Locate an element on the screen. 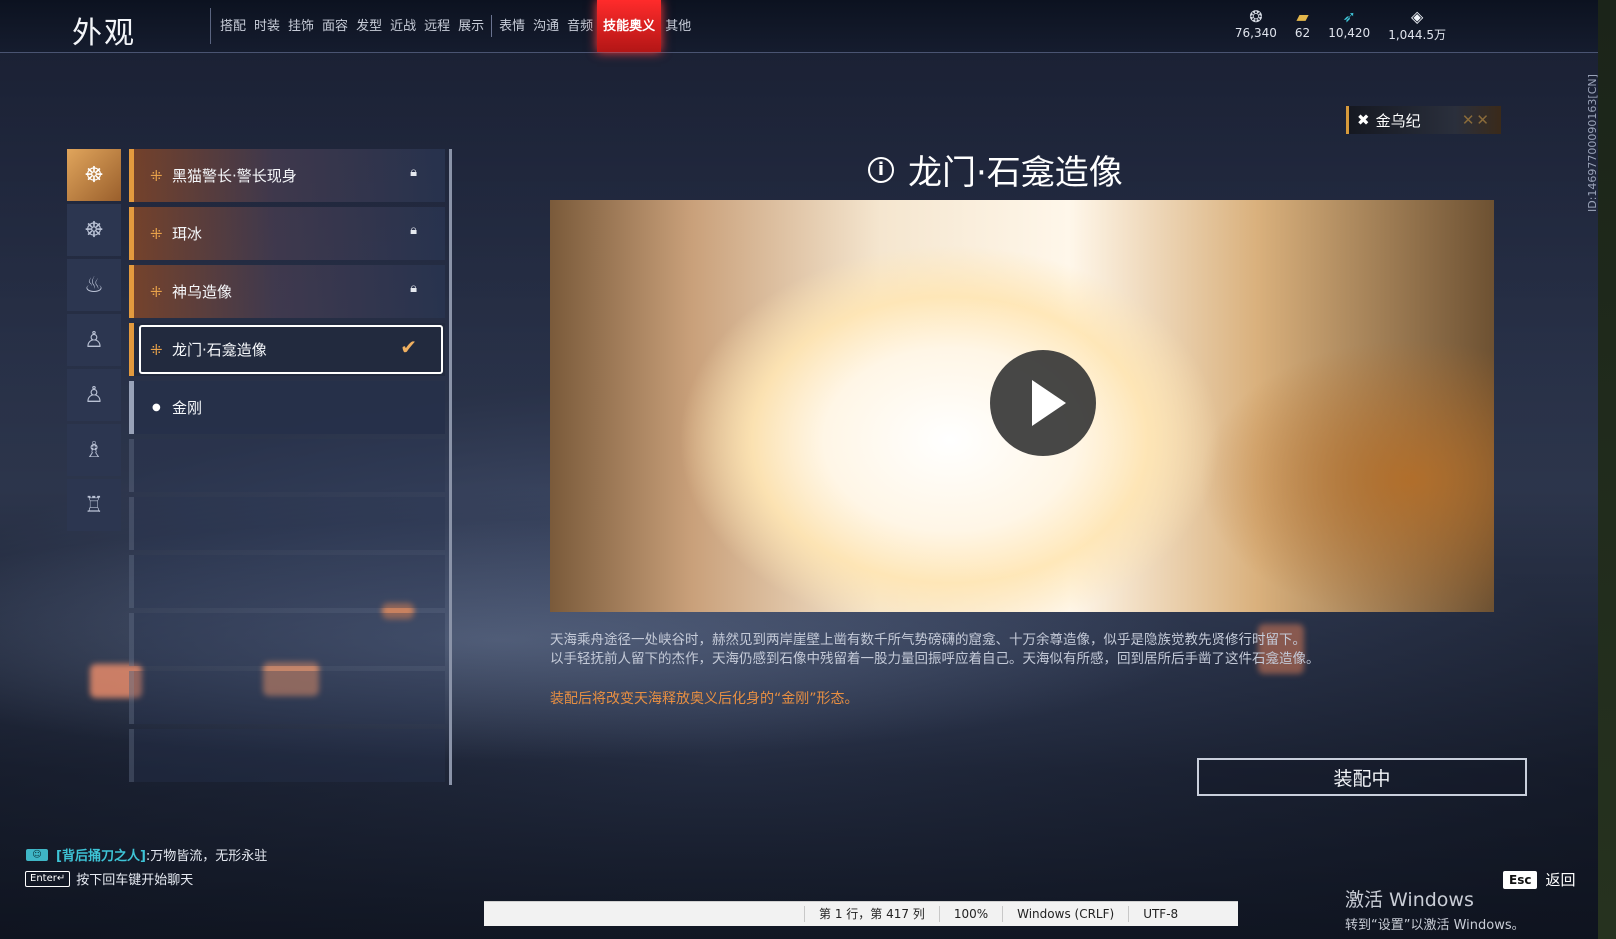 Image resolution: width=1616 pixels, height=939 pixels. crossed-blades-icon: ✖ is located at coordinates (1363, 120).